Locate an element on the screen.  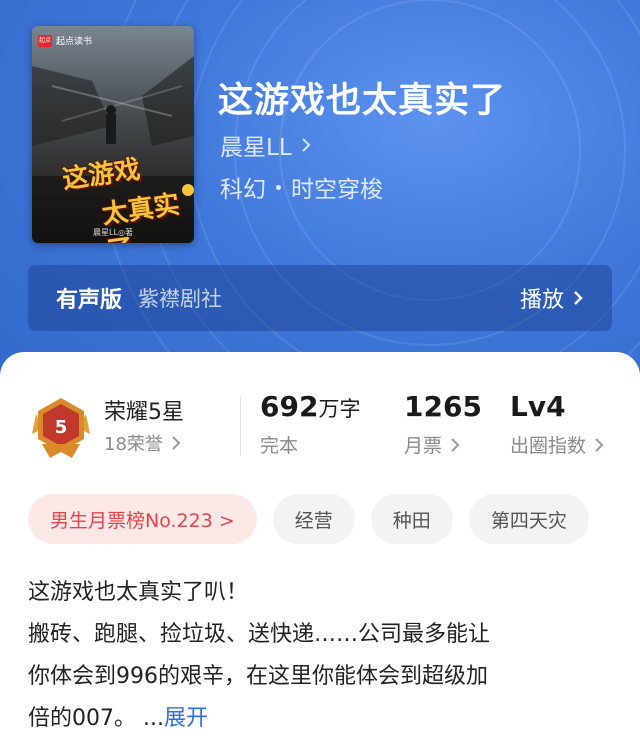
stat-popularity-index: Lv4 出圈指数 is located at coordinates (557, 424).